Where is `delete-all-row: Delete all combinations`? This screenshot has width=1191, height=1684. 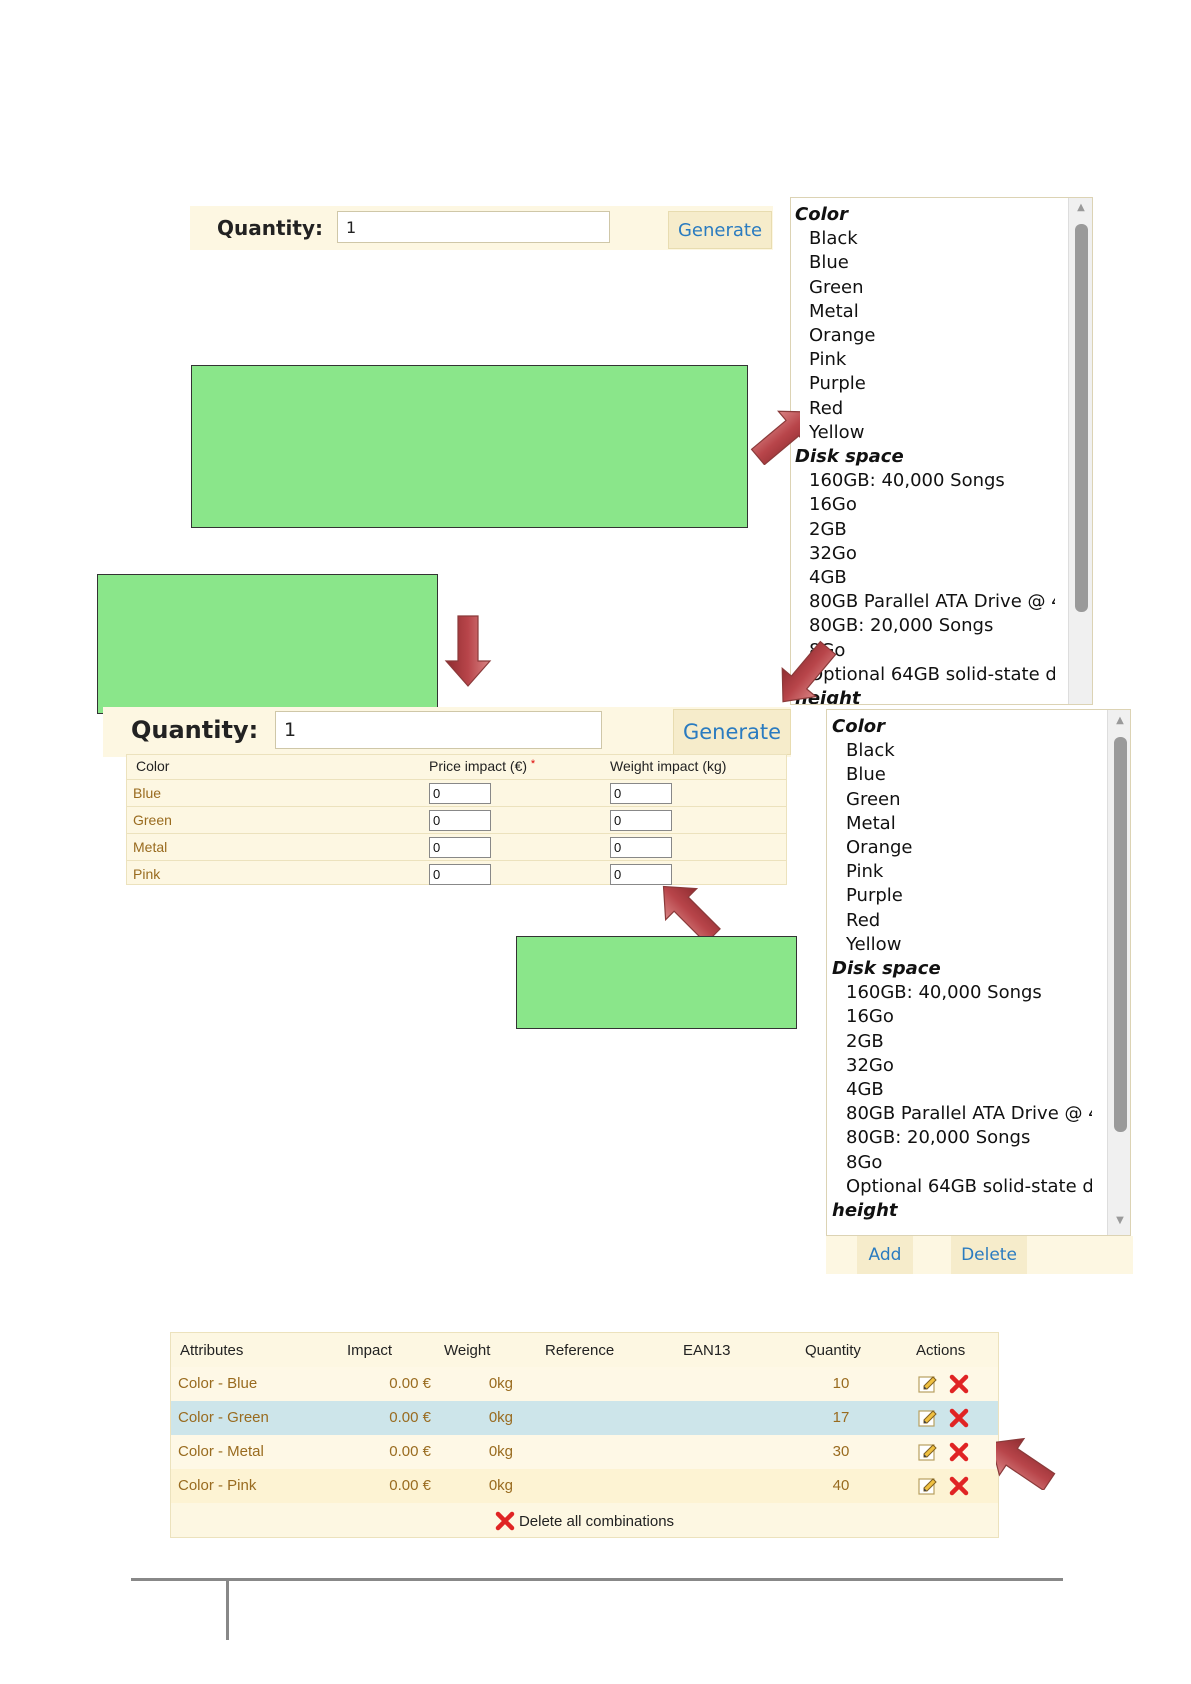 delete-all-row: Delete all combinations is located at coordinates (584, 1521).